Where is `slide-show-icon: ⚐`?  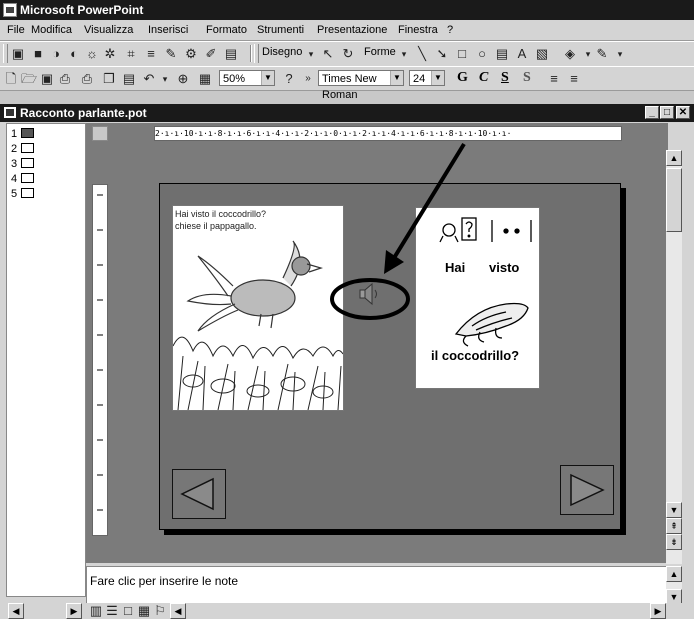
slide-show-icon: ⚐ is located at coordinates (160, 611).